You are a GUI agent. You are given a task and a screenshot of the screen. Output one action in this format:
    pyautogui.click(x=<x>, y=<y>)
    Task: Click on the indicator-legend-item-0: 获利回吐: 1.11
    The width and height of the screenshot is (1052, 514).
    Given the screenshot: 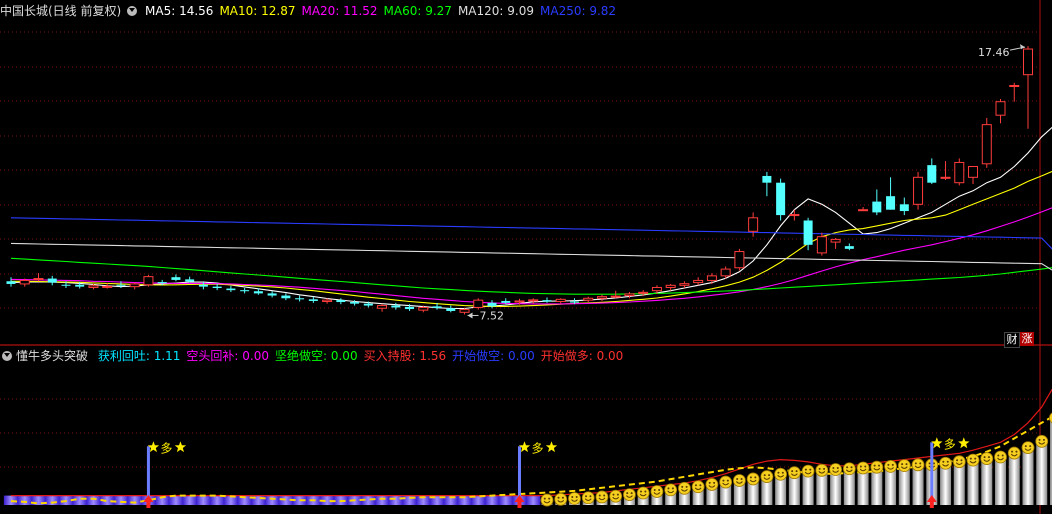 What is the action you would take?
    pyautogui.click(x=139, y=356)
    